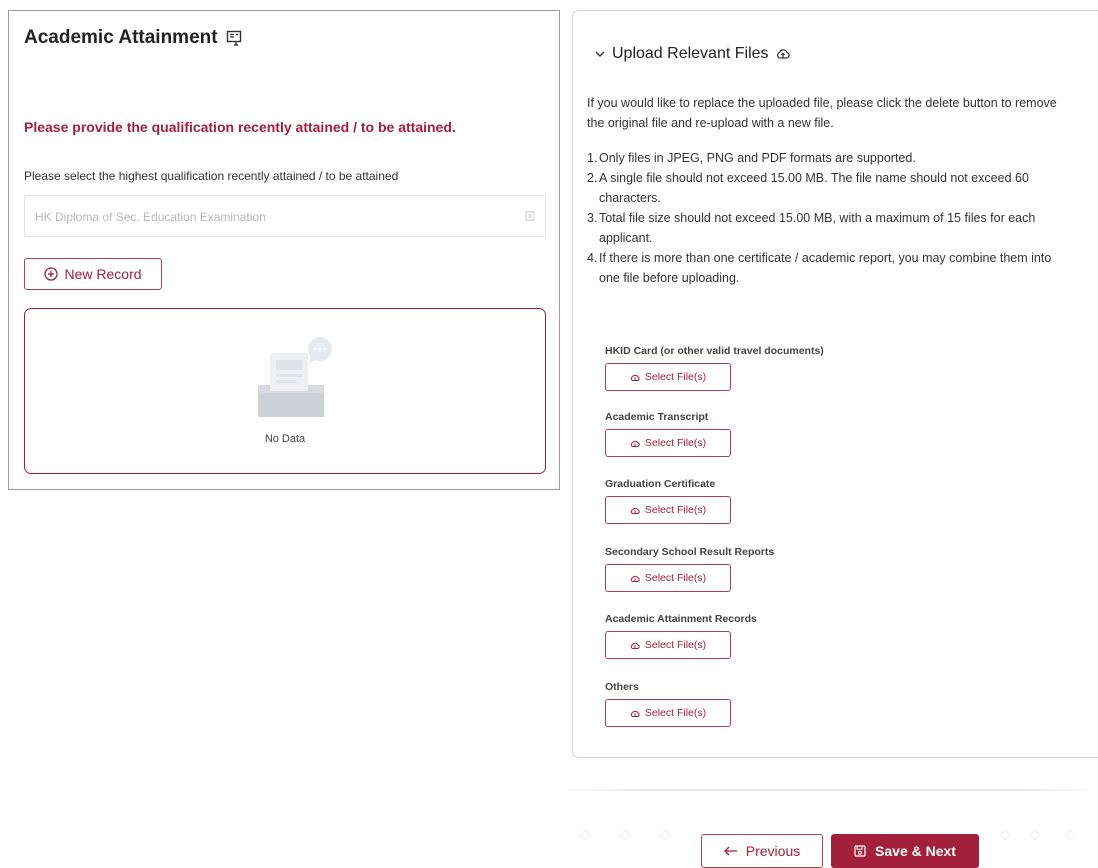  Describe the element at coordinates (730, 851) in the screenshot. I see `arrow-left-icon` at that location.